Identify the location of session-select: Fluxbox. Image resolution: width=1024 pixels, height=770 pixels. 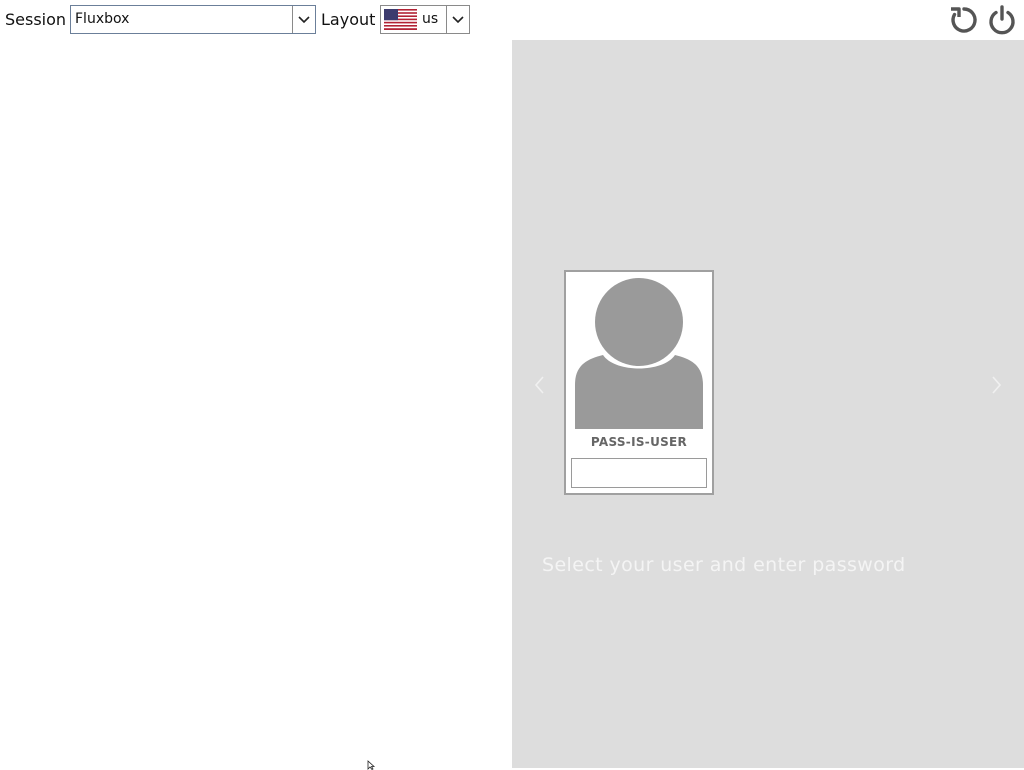
(193, 19).